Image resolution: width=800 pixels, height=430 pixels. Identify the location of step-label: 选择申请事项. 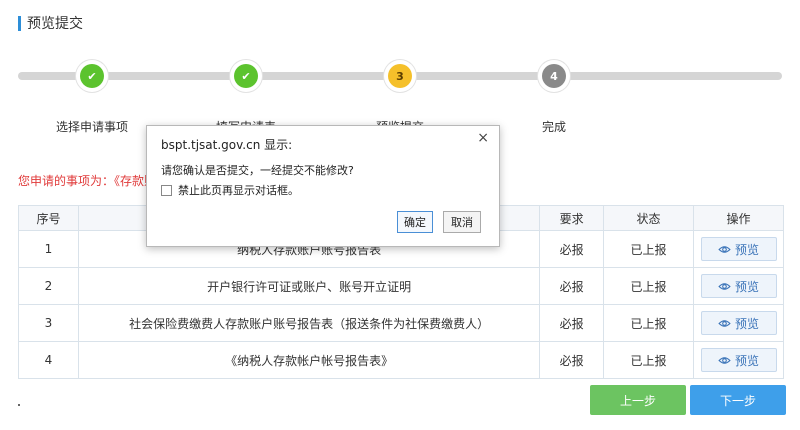
(91, 127).